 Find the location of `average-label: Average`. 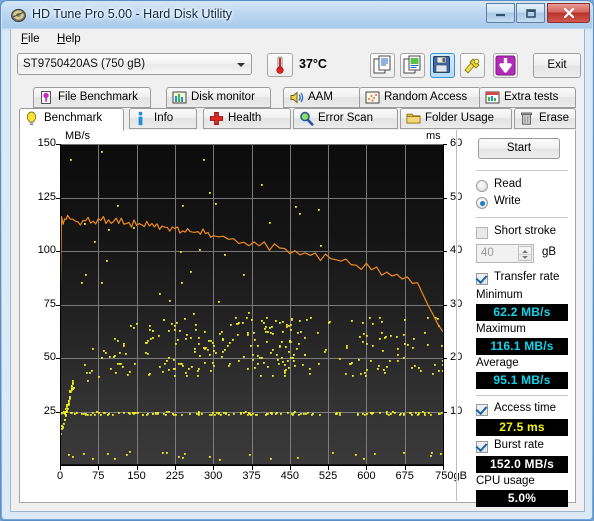

average-label: Average is located at coordinates (497, 363).